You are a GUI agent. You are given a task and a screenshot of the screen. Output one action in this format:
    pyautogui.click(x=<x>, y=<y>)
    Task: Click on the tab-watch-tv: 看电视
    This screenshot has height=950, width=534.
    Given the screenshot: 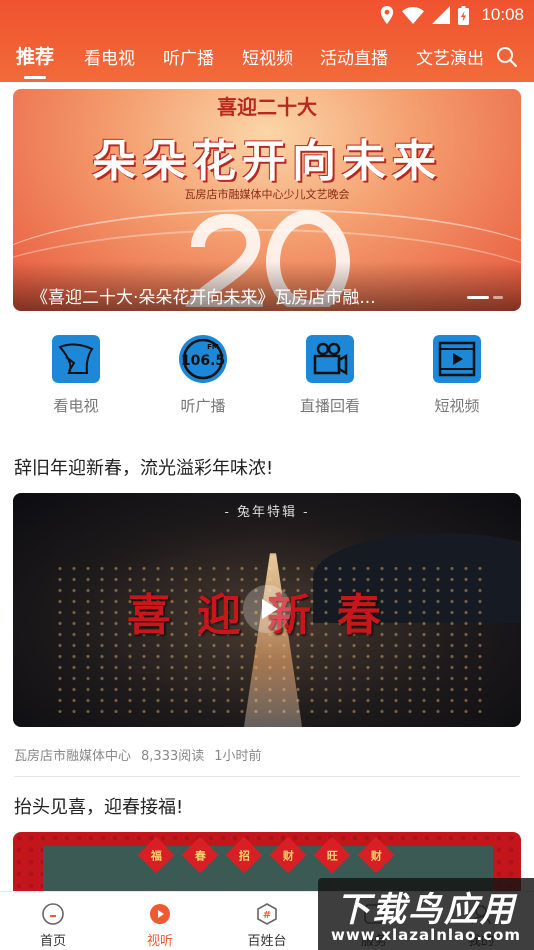 What is the action you would take?
    pyautogui.click(x=109, y=56)
    